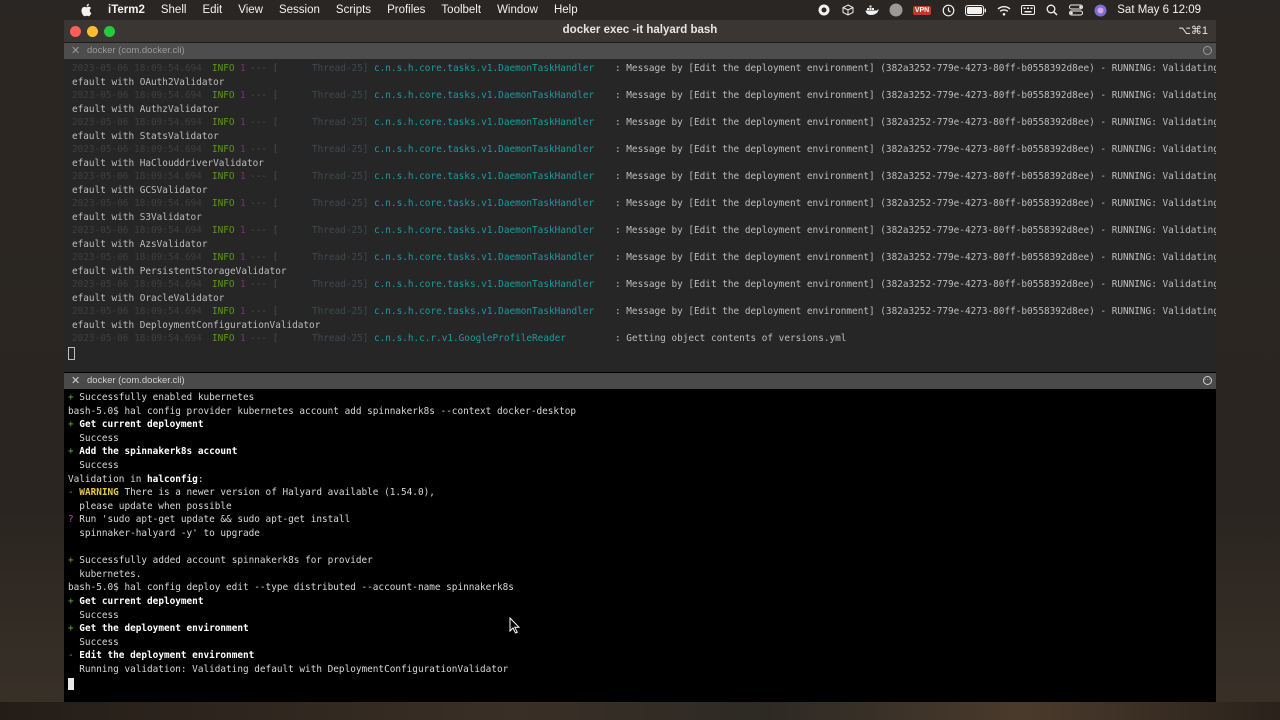 This screenshot has width=1280, height=720. What do you see at coordinates (250, 10) in the screenshot?
I see `menu-view: View` at bounding box center [250, 10].